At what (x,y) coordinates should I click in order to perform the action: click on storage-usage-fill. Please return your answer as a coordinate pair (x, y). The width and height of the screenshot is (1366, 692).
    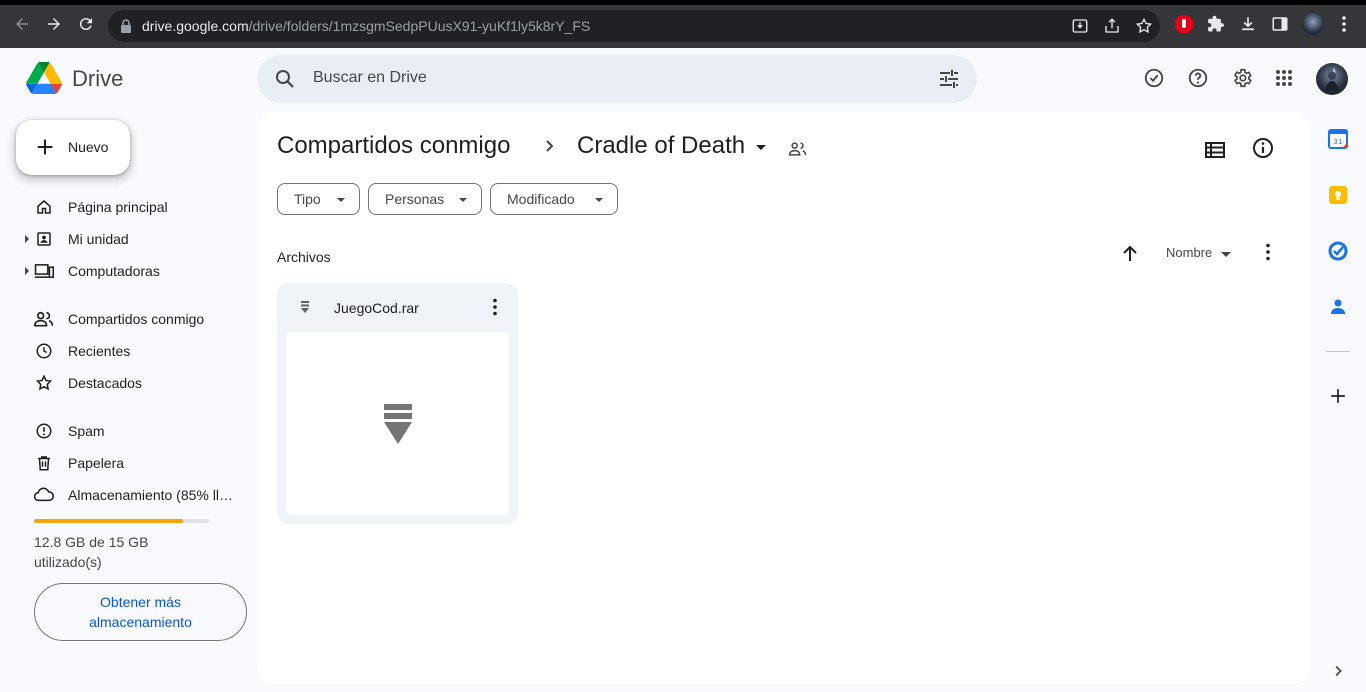
    Looking at the image, I should click on (108, 521).